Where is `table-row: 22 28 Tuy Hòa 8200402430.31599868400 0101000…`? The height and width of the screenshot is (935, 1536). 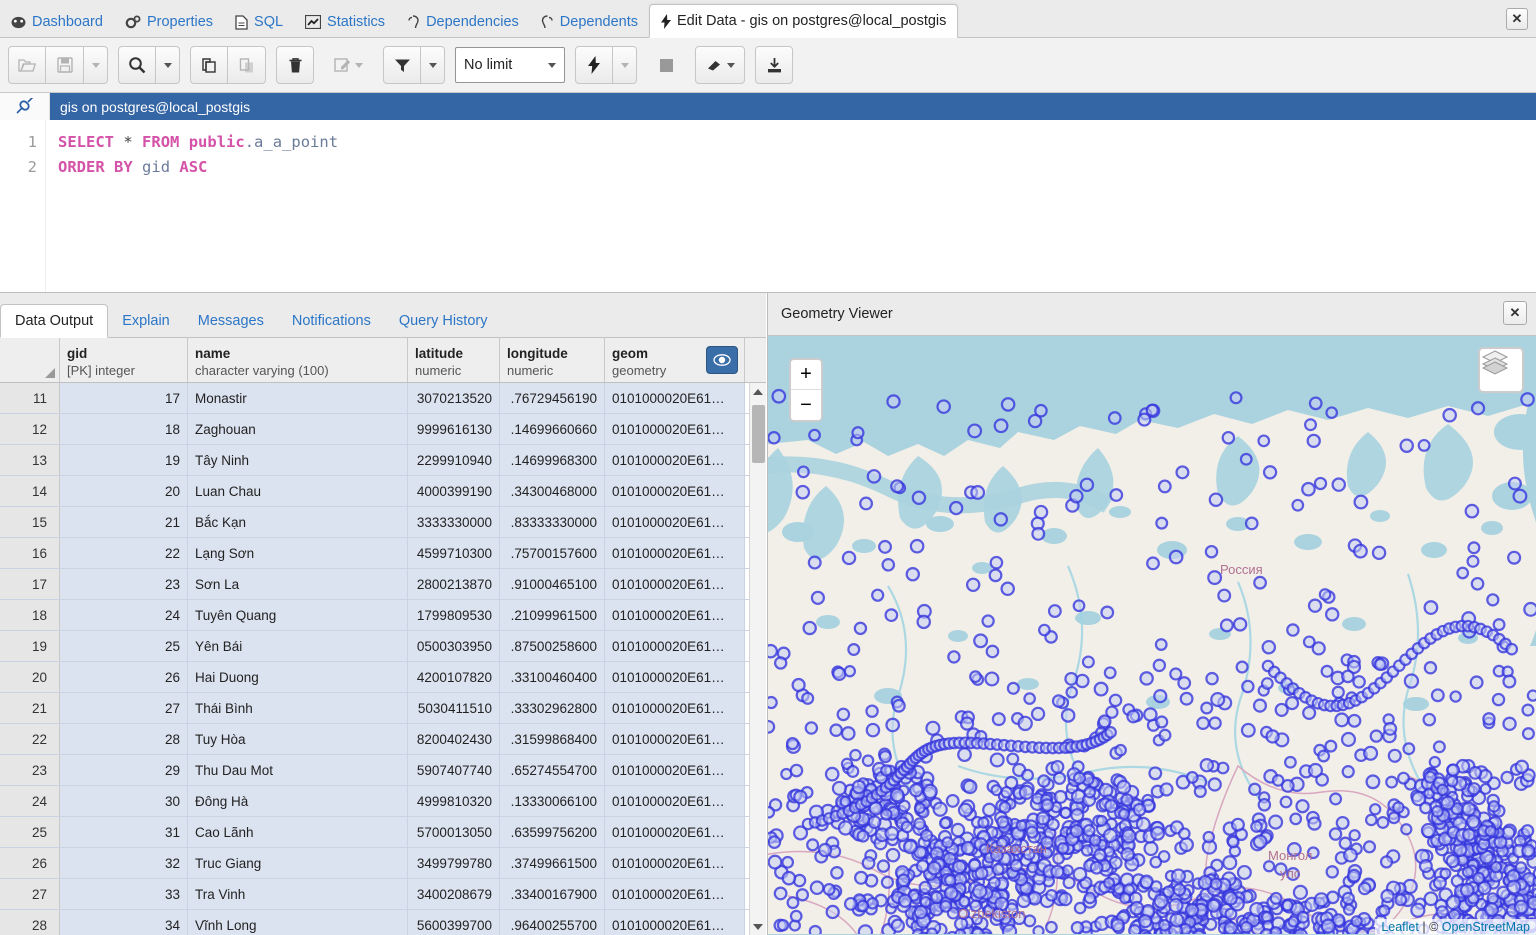 table-row: 22 28 Tuy Hòa 8200402430.31599868400 0101000… is located at coordinates (383, 739).